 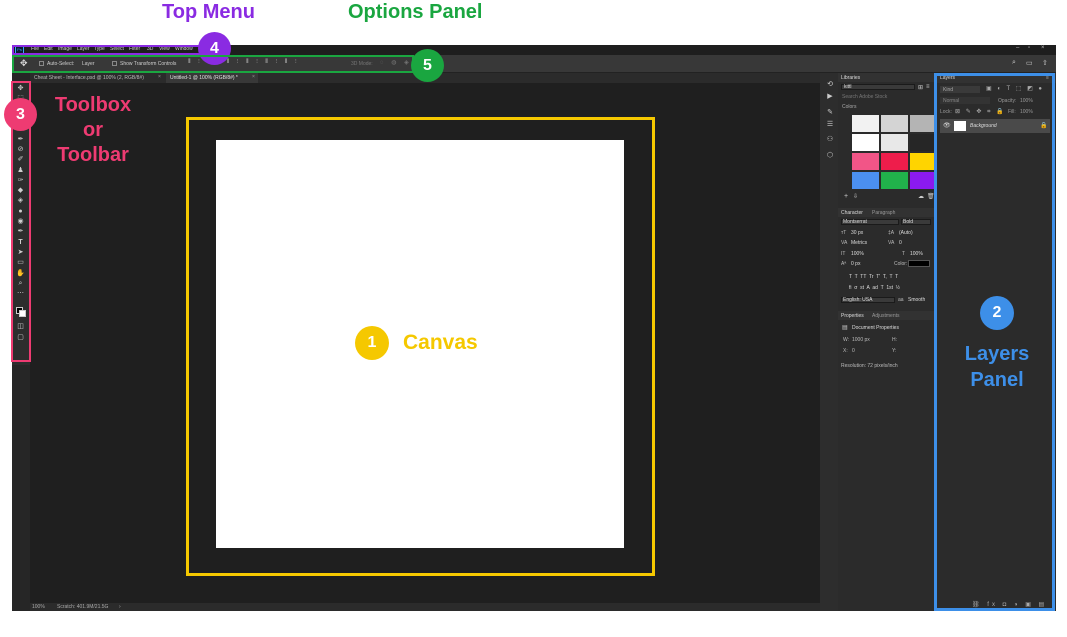 What do you see at coordinates (1029, 48) in the screenshot?
I see `restore-icon: ▫` at bounding box center [1029, 48].